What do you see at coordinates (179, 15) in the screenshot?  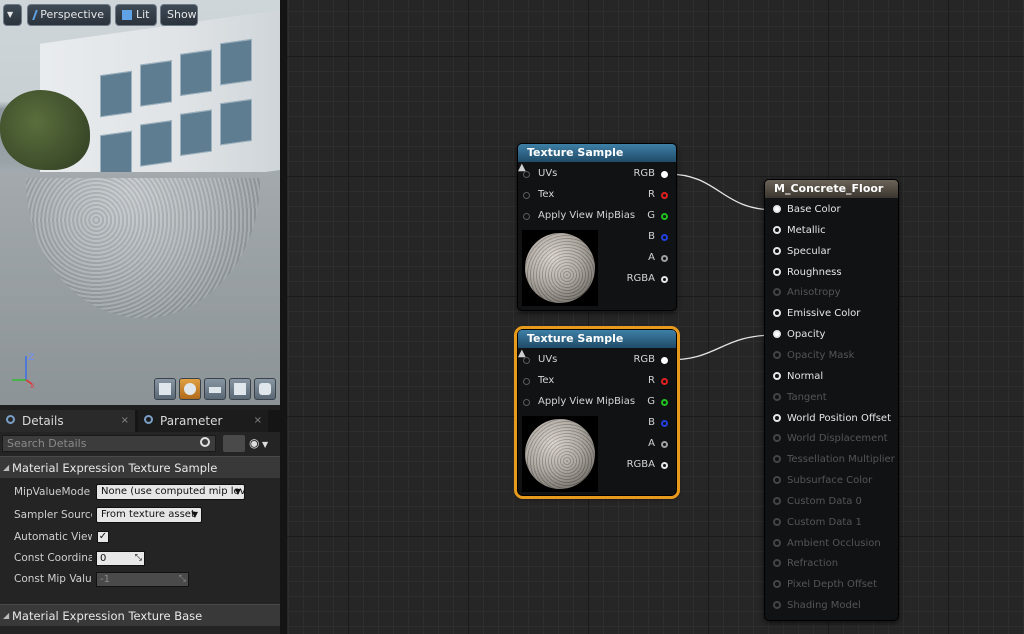 I see `show-button: Show` at bounding box center [179, 15].